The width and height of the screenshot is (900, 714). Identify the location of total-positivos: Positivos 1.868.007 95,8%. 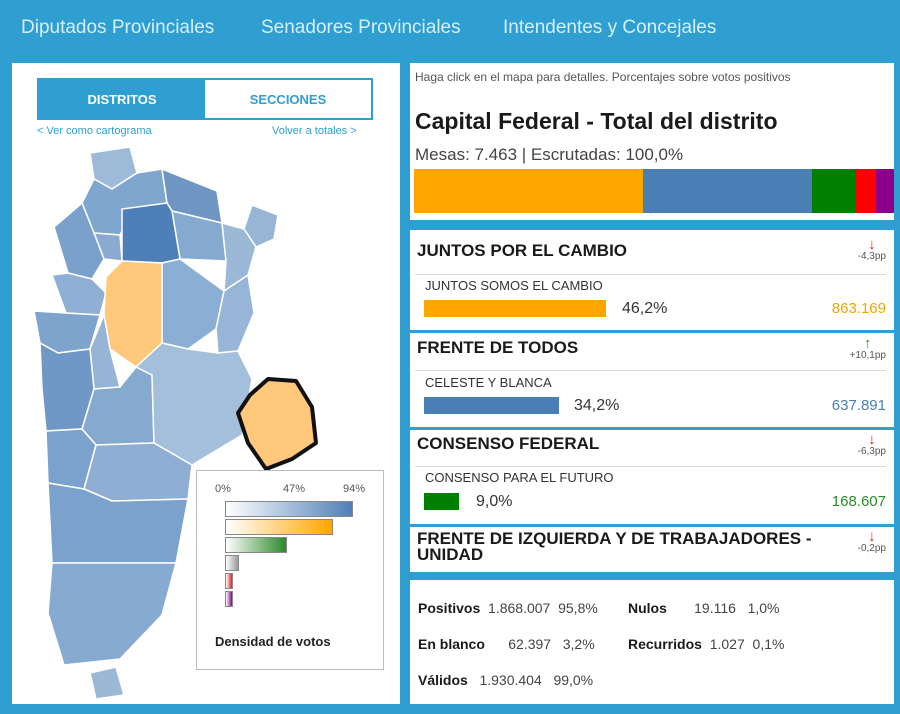
(508, 608).